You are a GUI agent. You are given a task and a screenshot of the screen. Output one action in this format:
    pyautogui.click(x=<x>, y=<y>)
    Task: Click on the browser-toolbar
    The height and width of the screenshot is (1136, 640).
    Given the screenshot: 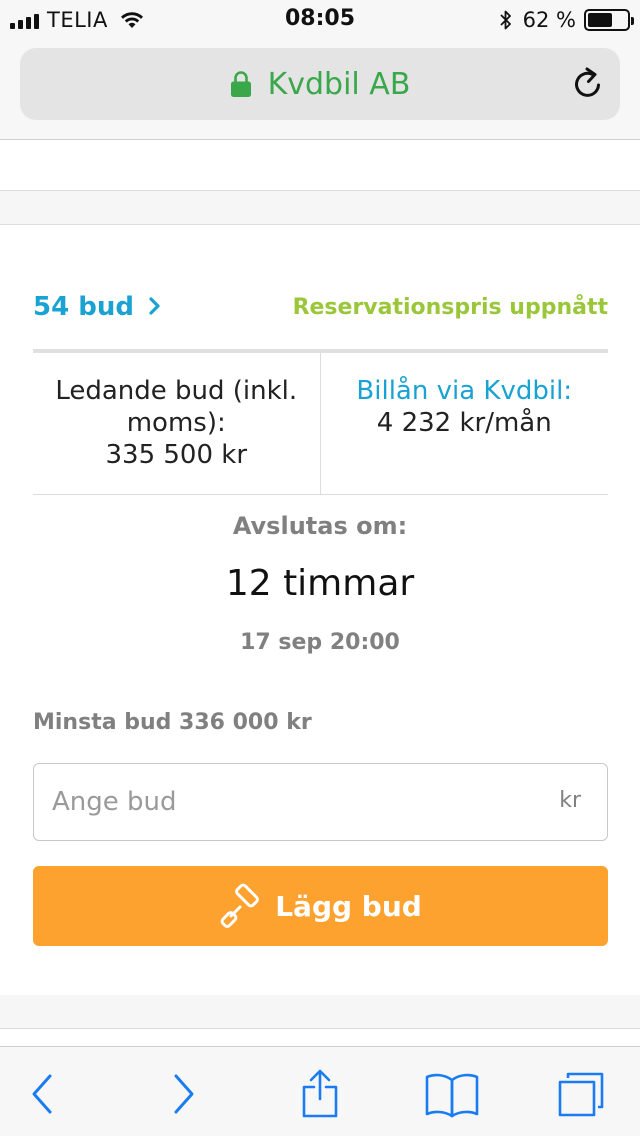 What is the action you would take?
    pyautogui.click(x=320, y=1091)
    